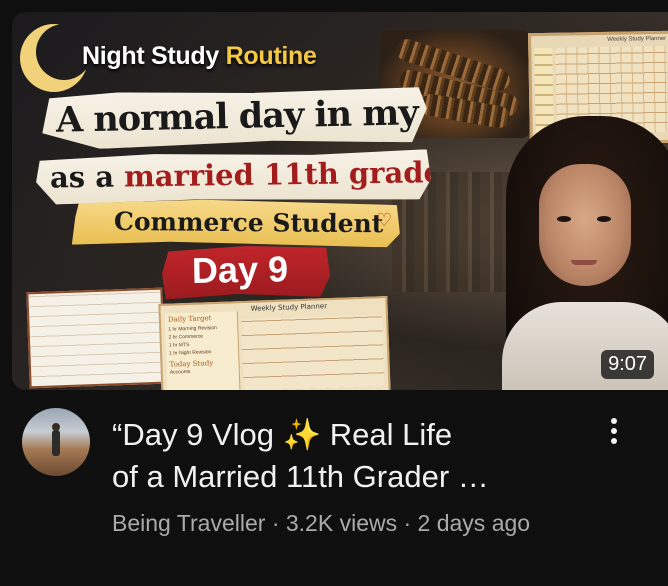 Image resolution: width=668 pixels, height=586 pixels. I want to click on channel-name: Being Traveller, so click(188, 523).